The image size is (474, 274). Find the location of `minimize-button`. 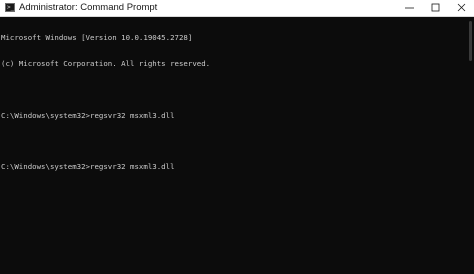

minimize-button is located at coordinates (410, 8).